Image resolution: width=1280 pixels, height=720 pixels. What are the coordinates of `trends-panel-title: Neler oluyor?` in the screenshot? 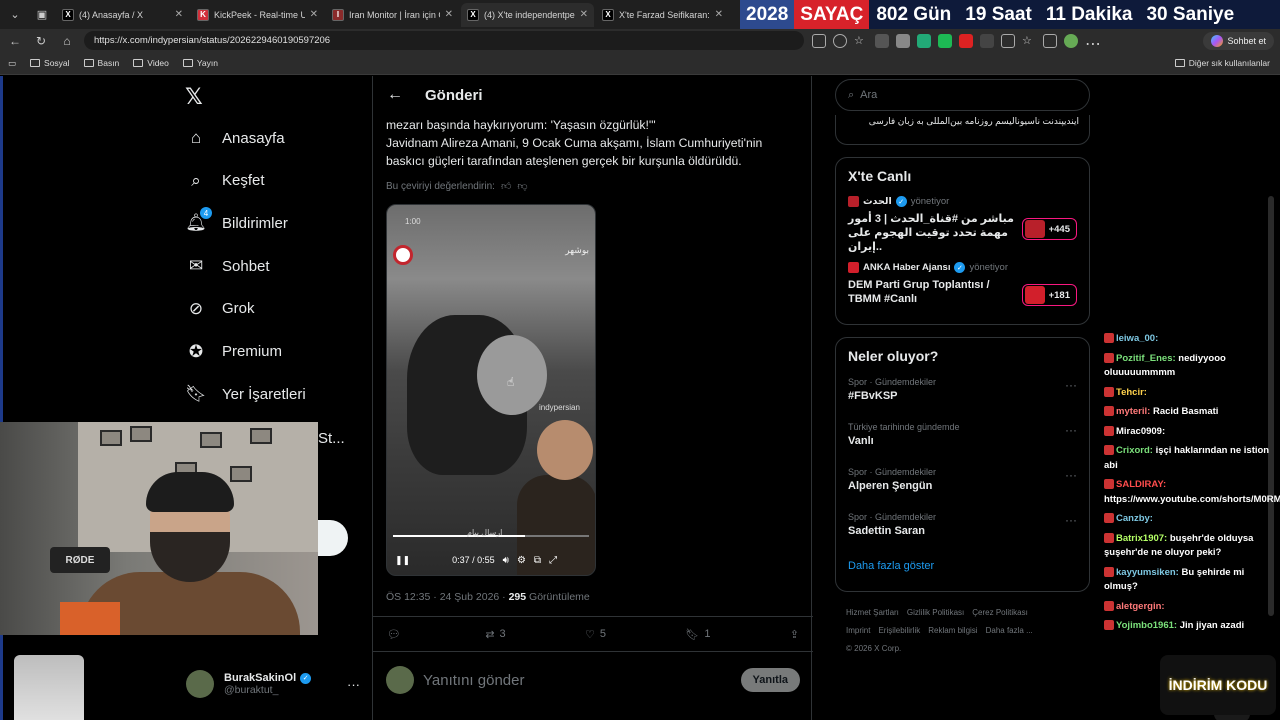 It's located at (893, 356).